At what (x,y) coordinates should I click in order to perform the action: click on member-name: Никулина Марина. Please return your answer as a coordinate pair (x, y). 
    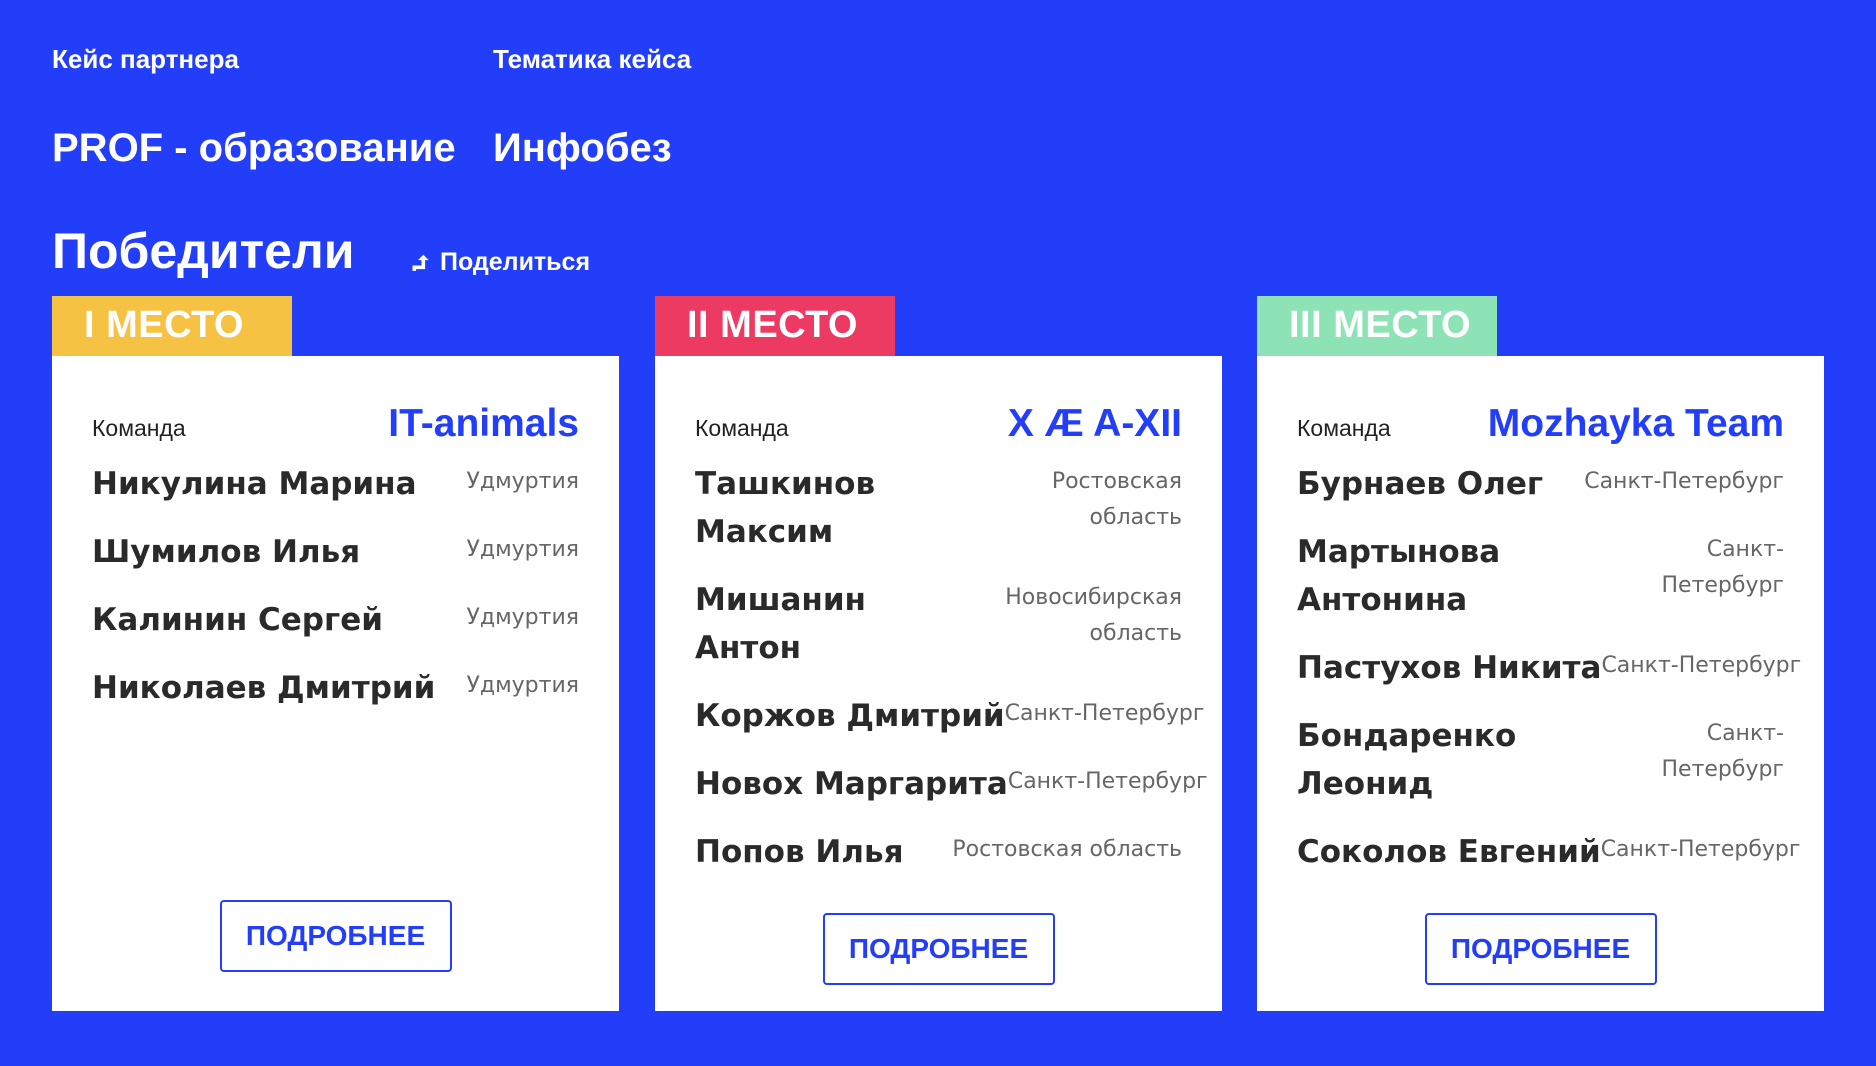
    Looking at the image, I should click on (254, 484).